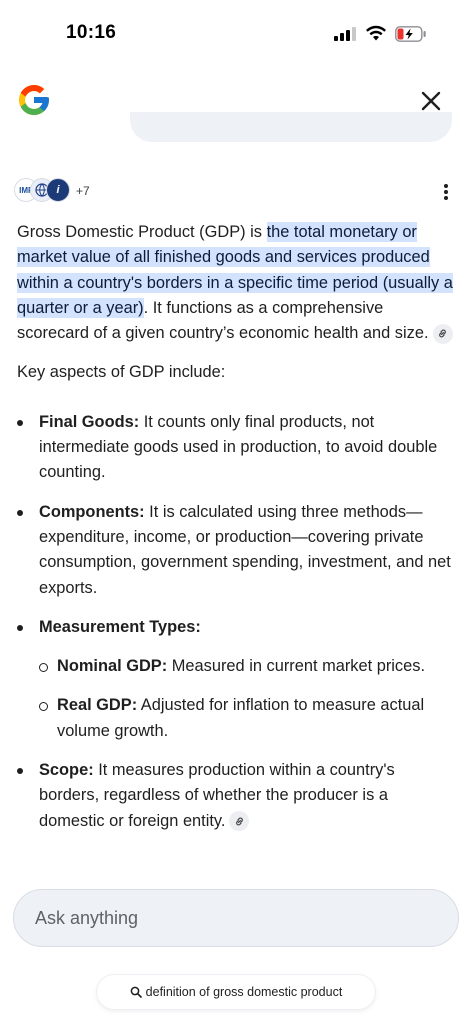  Describe the element at coordinates (446, 193) in the screenshot. I see `more-options-icon` at that location.